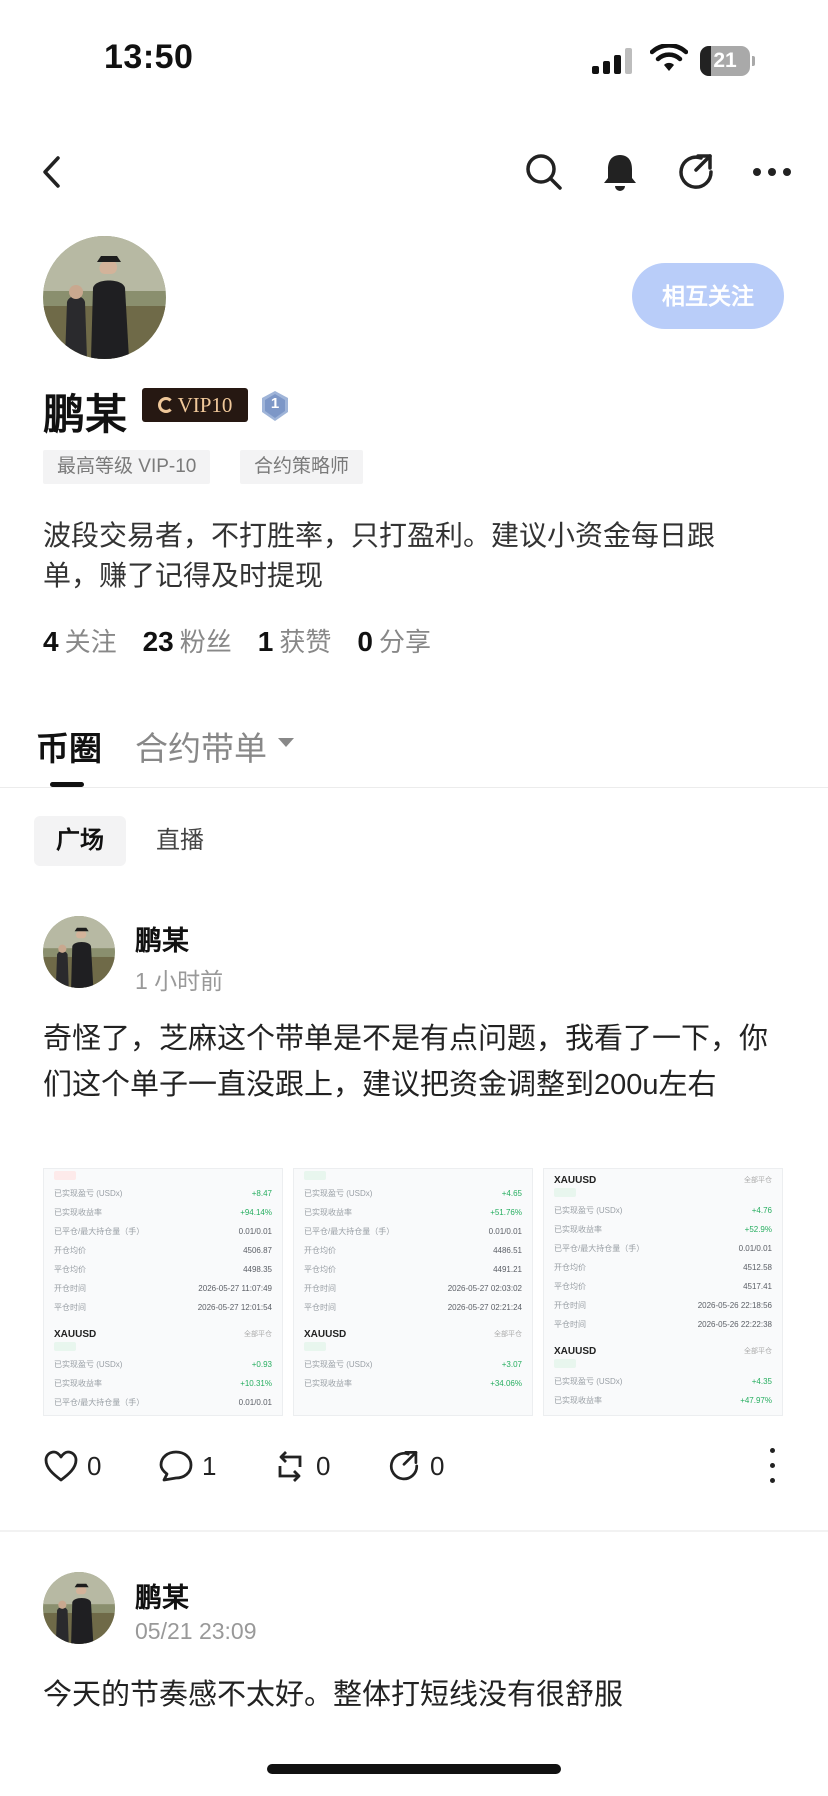 This screenshot has height=1796, width=828. Describe the element at coordinates (663, 1229) in the screenshot. I see `thumb-row: 已实现收益率 +52.9%` at that location.